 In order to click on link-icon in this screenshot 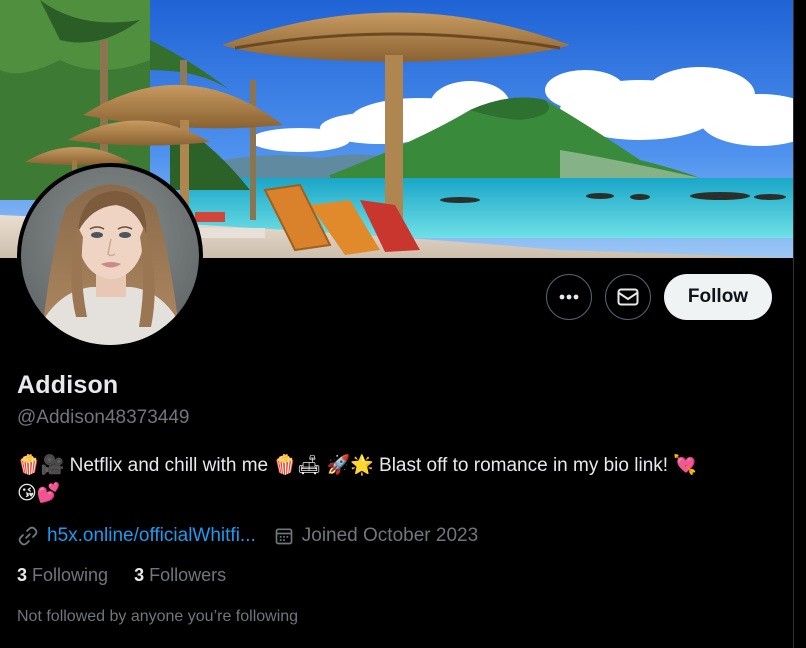, I will do `click(28, 536)`.